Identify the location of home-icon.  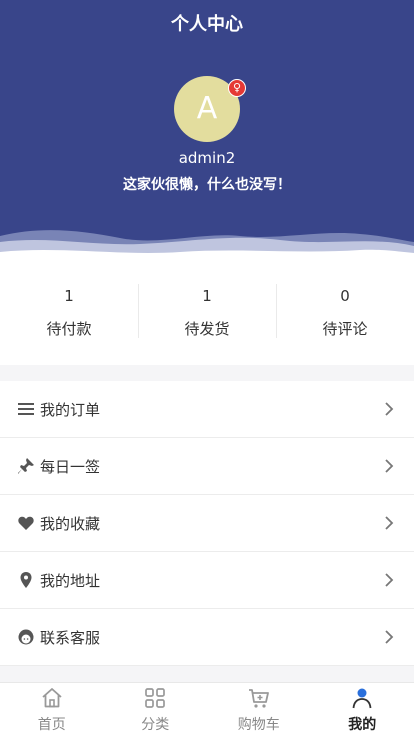
(52, 698).